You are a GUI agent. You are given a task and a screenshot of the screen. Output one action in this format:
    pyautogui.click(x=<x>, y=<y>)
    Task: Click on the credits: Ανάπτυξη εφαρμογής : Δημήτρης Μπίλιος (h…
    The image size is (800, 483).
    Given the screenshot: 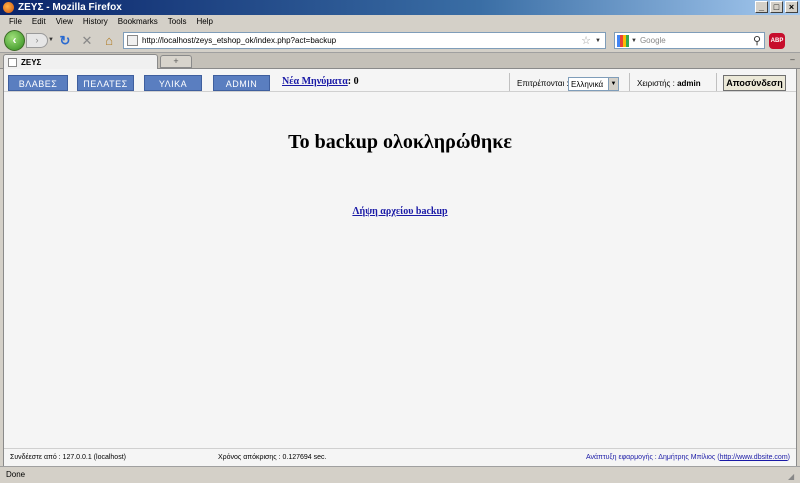 What is the action you would take?
    pyautogui.click(x=687, y=457)
    